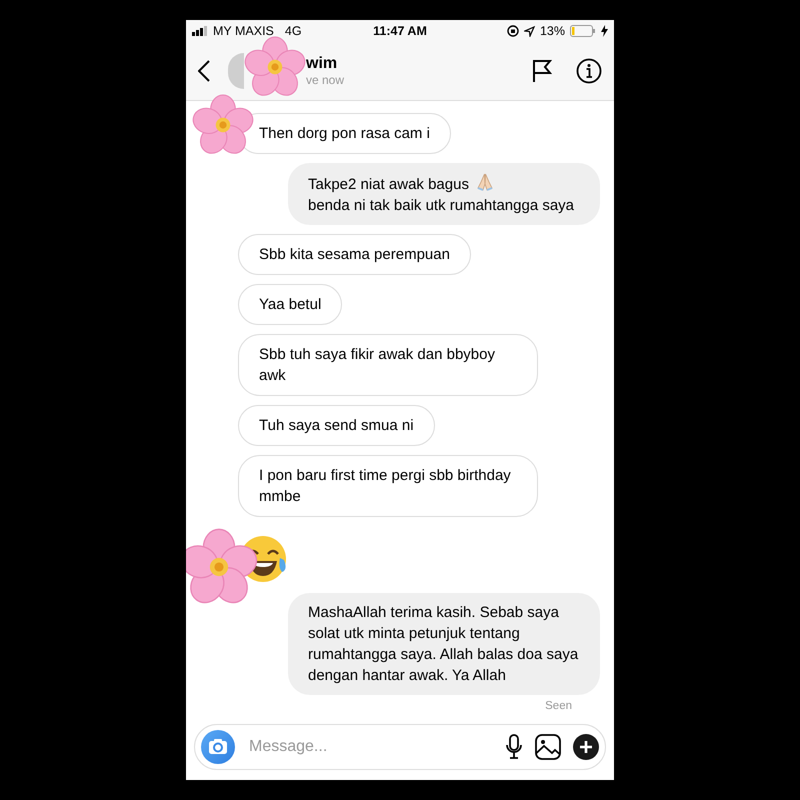  What do you see at coordinates (388, 185) in the screenshot?
I see `message-text: Takpe2 niat awak bagus` at bounding box center [388, 185].